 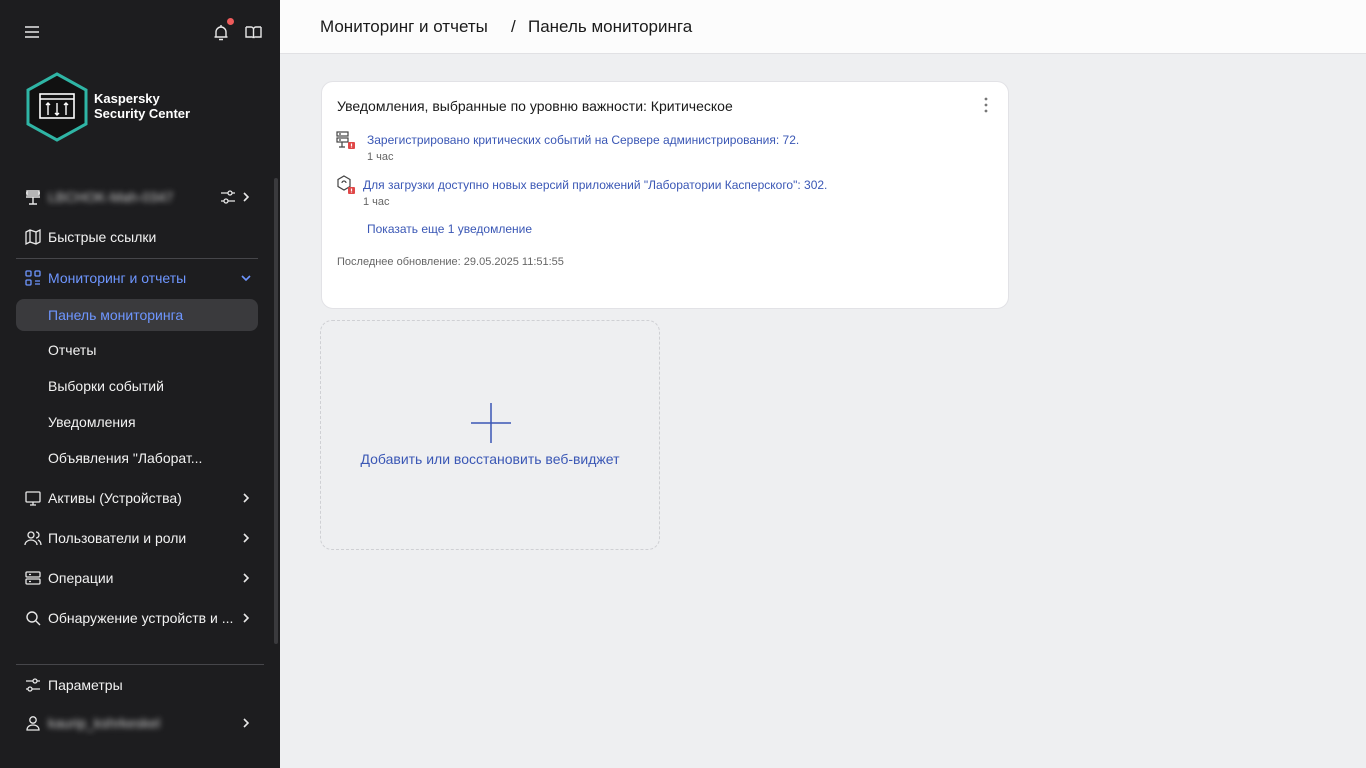 I want to click on product-name-line2: Security Center, so click(x=142, y=113).